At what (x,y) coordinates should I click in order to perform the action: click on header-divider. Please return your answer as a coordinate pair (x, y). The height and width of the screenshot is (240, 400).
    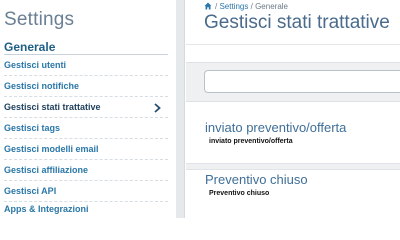
    Looking at the image, I should click on (293, 44).